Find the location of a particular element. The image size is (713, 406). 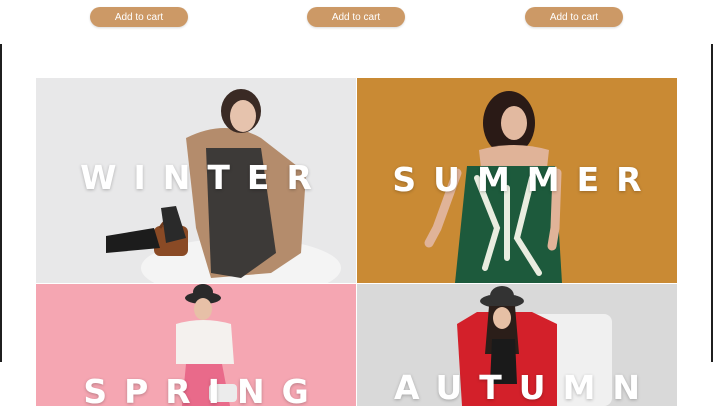

category-title-autumn: AUTUMN is located at coordinates (525, 387).